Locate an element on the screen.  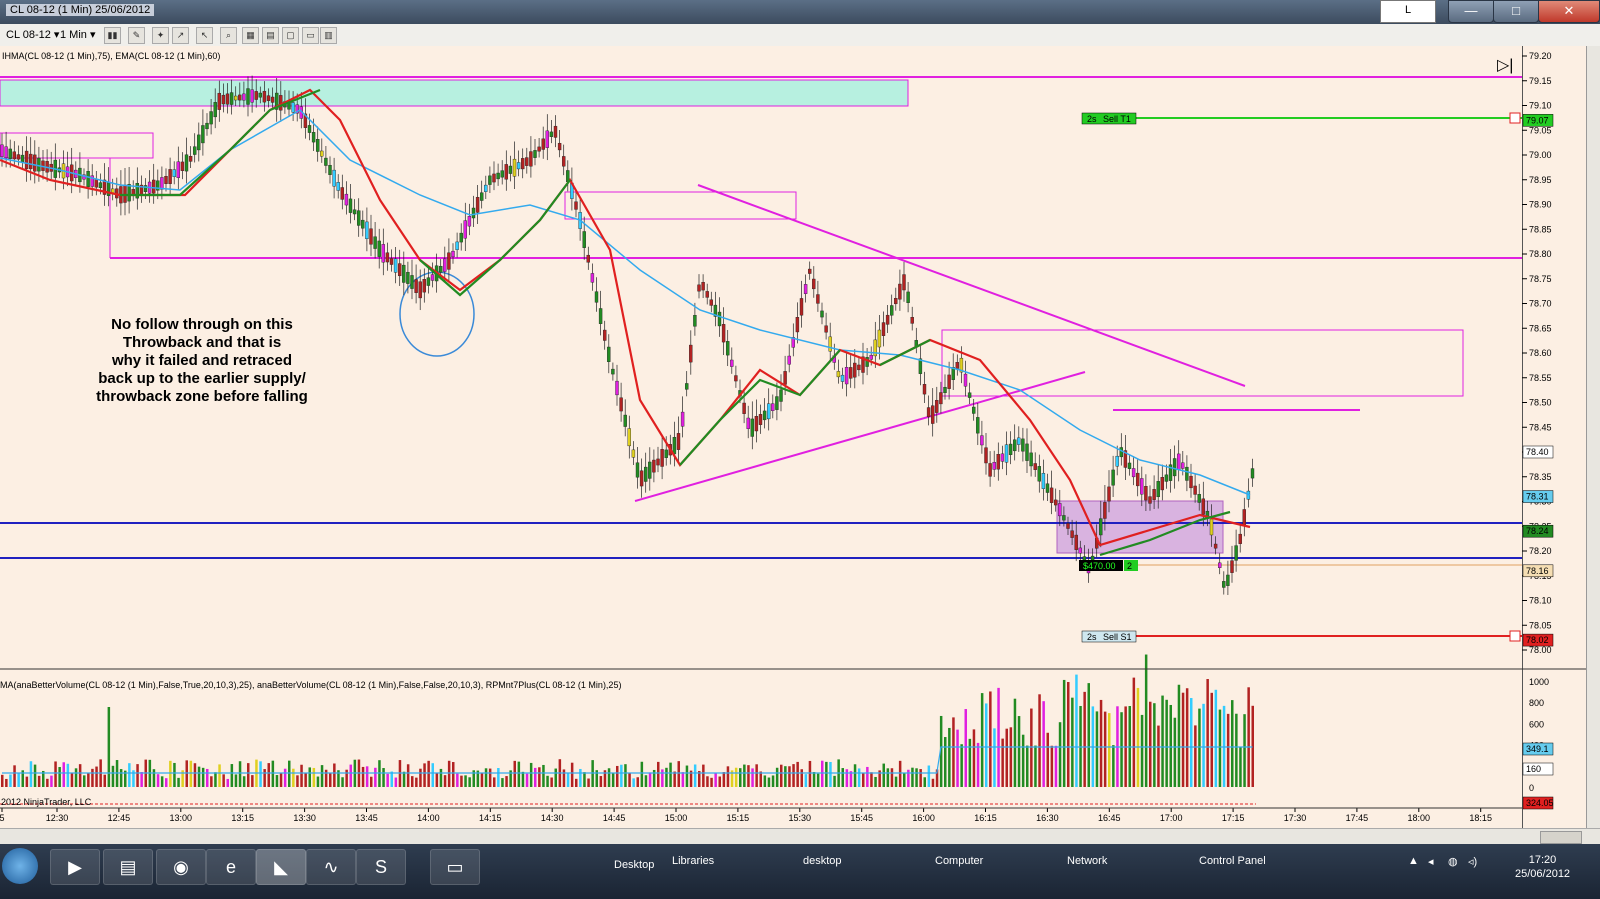
volume-tray-icon: ◃) is located at coordinates (1472, 861).